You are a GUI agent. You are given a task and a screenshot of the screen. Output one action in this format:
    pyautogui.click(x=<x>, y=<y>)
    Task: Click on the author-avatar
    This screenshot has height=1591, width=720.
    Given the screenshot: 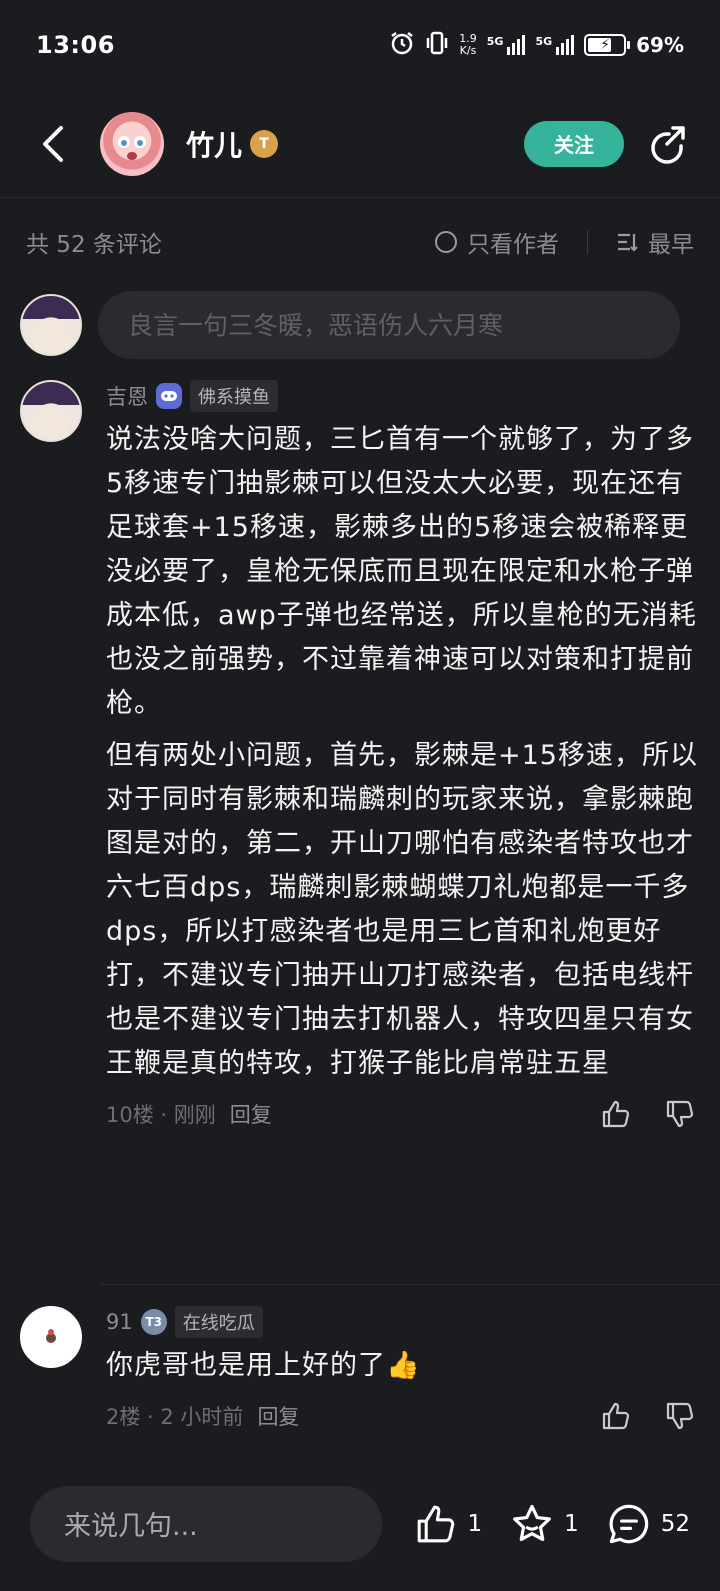 What is the action you would take?
    pyautogui.click(x=132, y=143)
    